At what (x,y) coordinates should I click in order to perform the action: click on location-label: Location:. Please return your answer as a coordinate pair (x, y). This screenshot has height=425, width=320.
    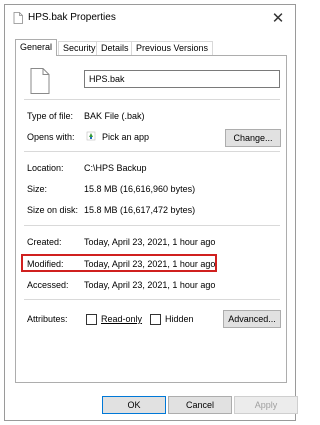
    Looking at the image, I should click on (45, 168).